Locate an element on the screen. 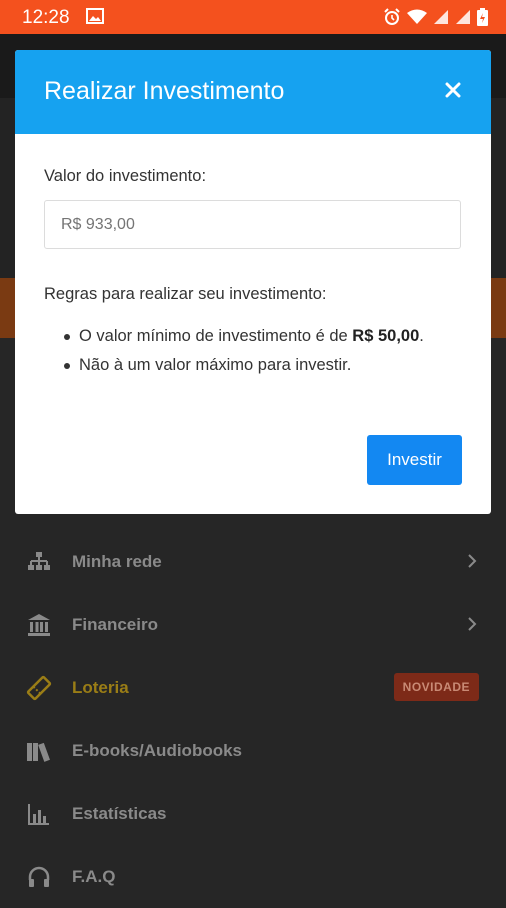 Image resolution: width=506 pixels, height=908 pixels. modal-title: Realizar Investimento is located at coordinates (164, 91).